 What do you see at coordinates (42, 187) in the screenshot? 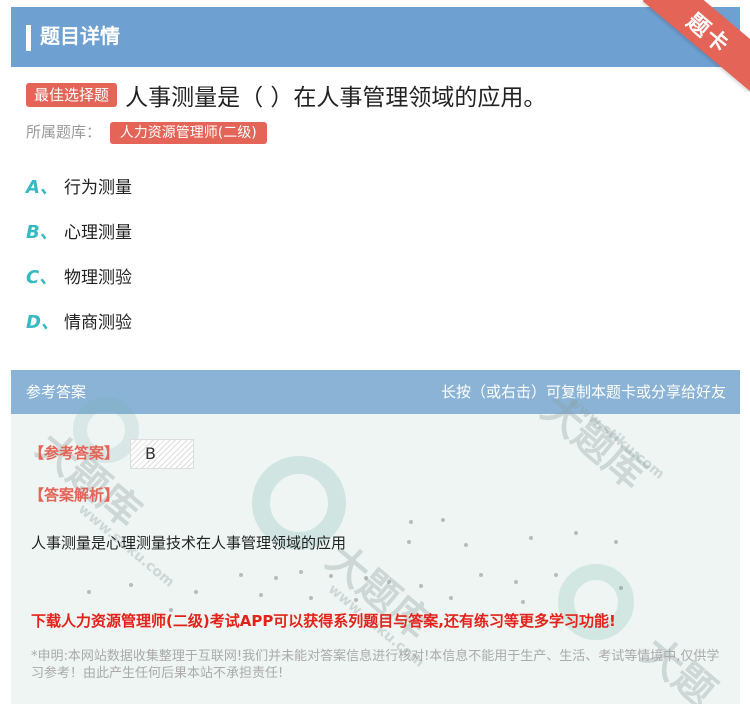
I see `option-letter: A、` at bounding box center [42, 187].